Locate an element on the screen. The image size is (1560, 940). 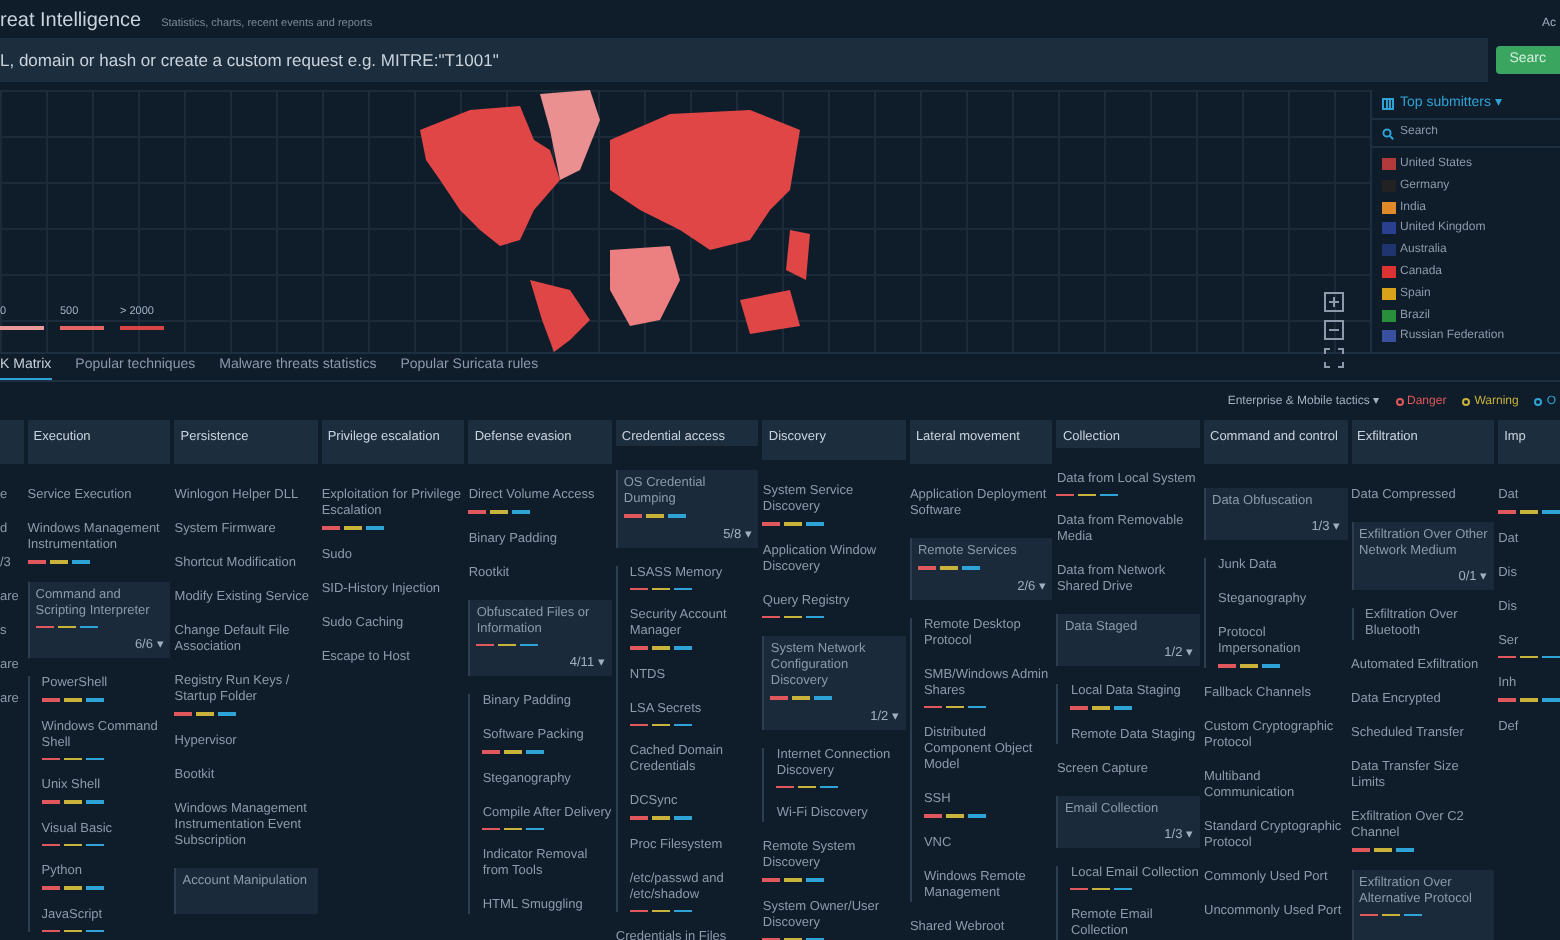
zoom-in-icon is located at coordinates (1334, 302).